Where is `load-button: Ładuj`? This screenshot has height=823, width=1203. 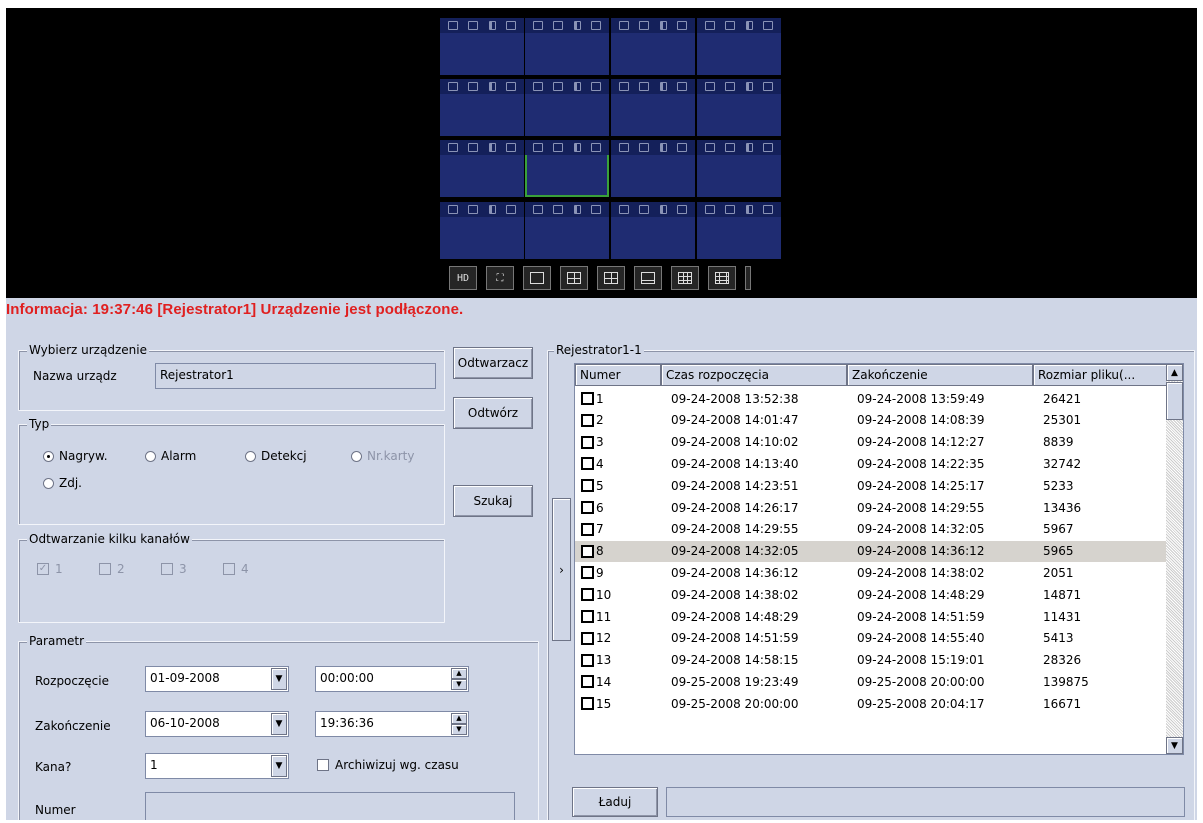 load-button: Ładuj is located at coordinates (615, 802).